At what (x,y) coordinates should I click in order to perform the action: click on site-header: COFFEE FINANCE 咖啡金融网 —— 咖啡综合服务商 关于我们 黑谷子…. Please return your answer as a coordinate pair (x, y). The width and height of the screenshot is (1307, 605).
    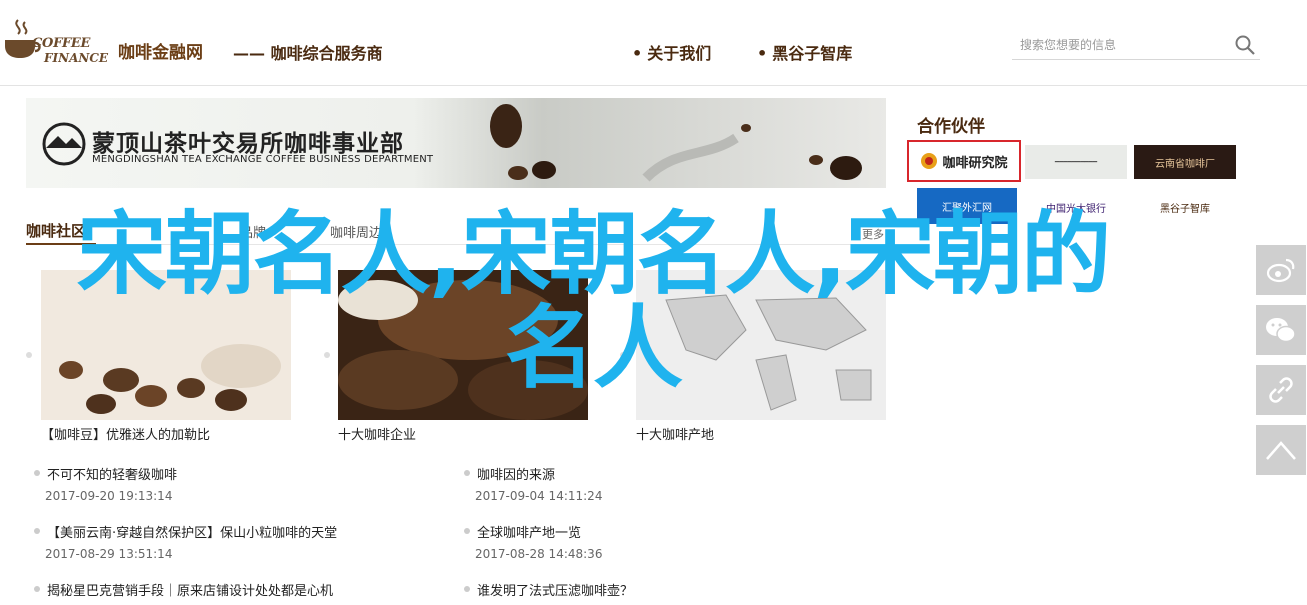
    Looking at the image, I should click on (653, 43).